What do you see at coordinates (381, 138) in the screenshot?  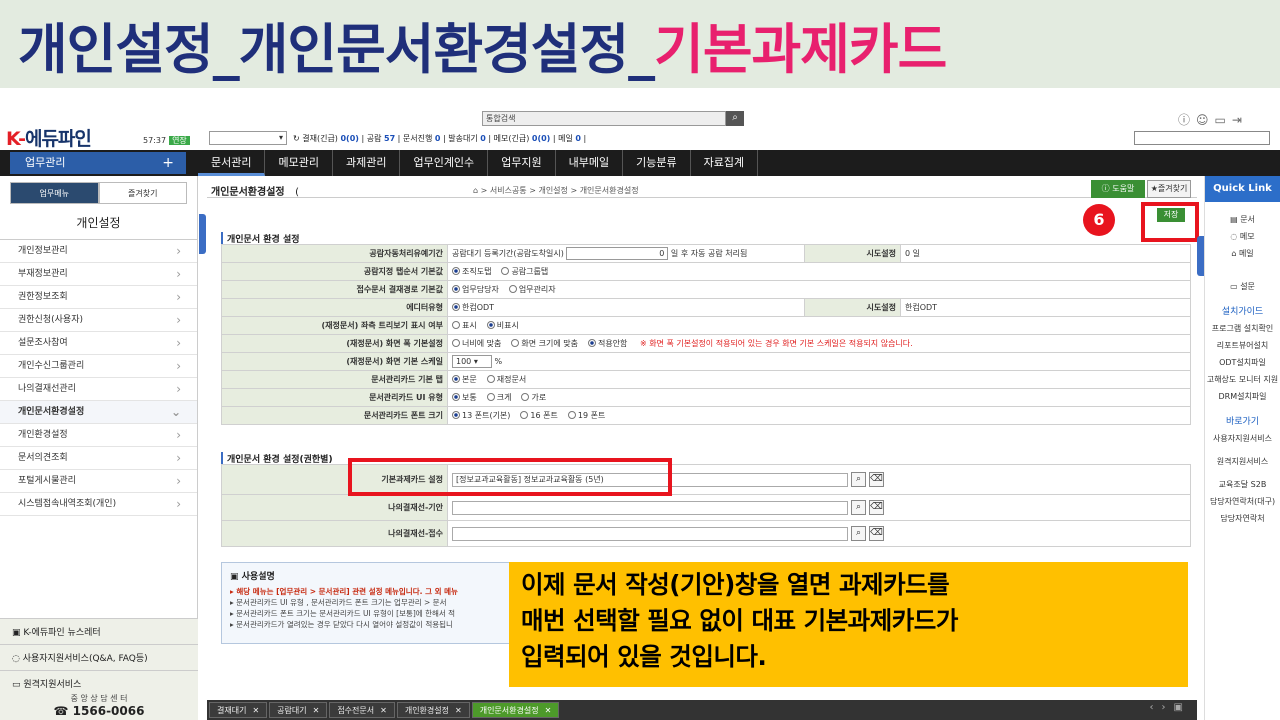 I see `counter-circulation: 공람 57` at bounding box center [381, 138].